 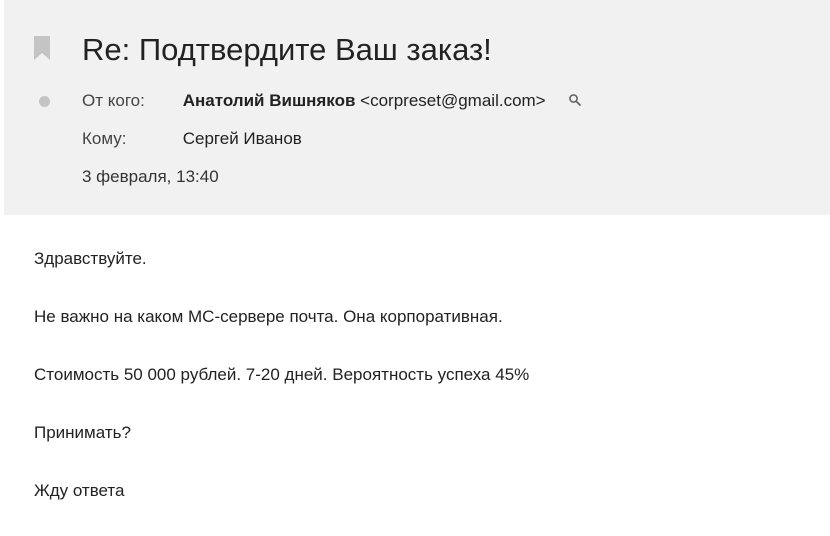 I want to click on email-subject: Re: Подтвердите Ваш заказ!, so click(x=287, y=49).